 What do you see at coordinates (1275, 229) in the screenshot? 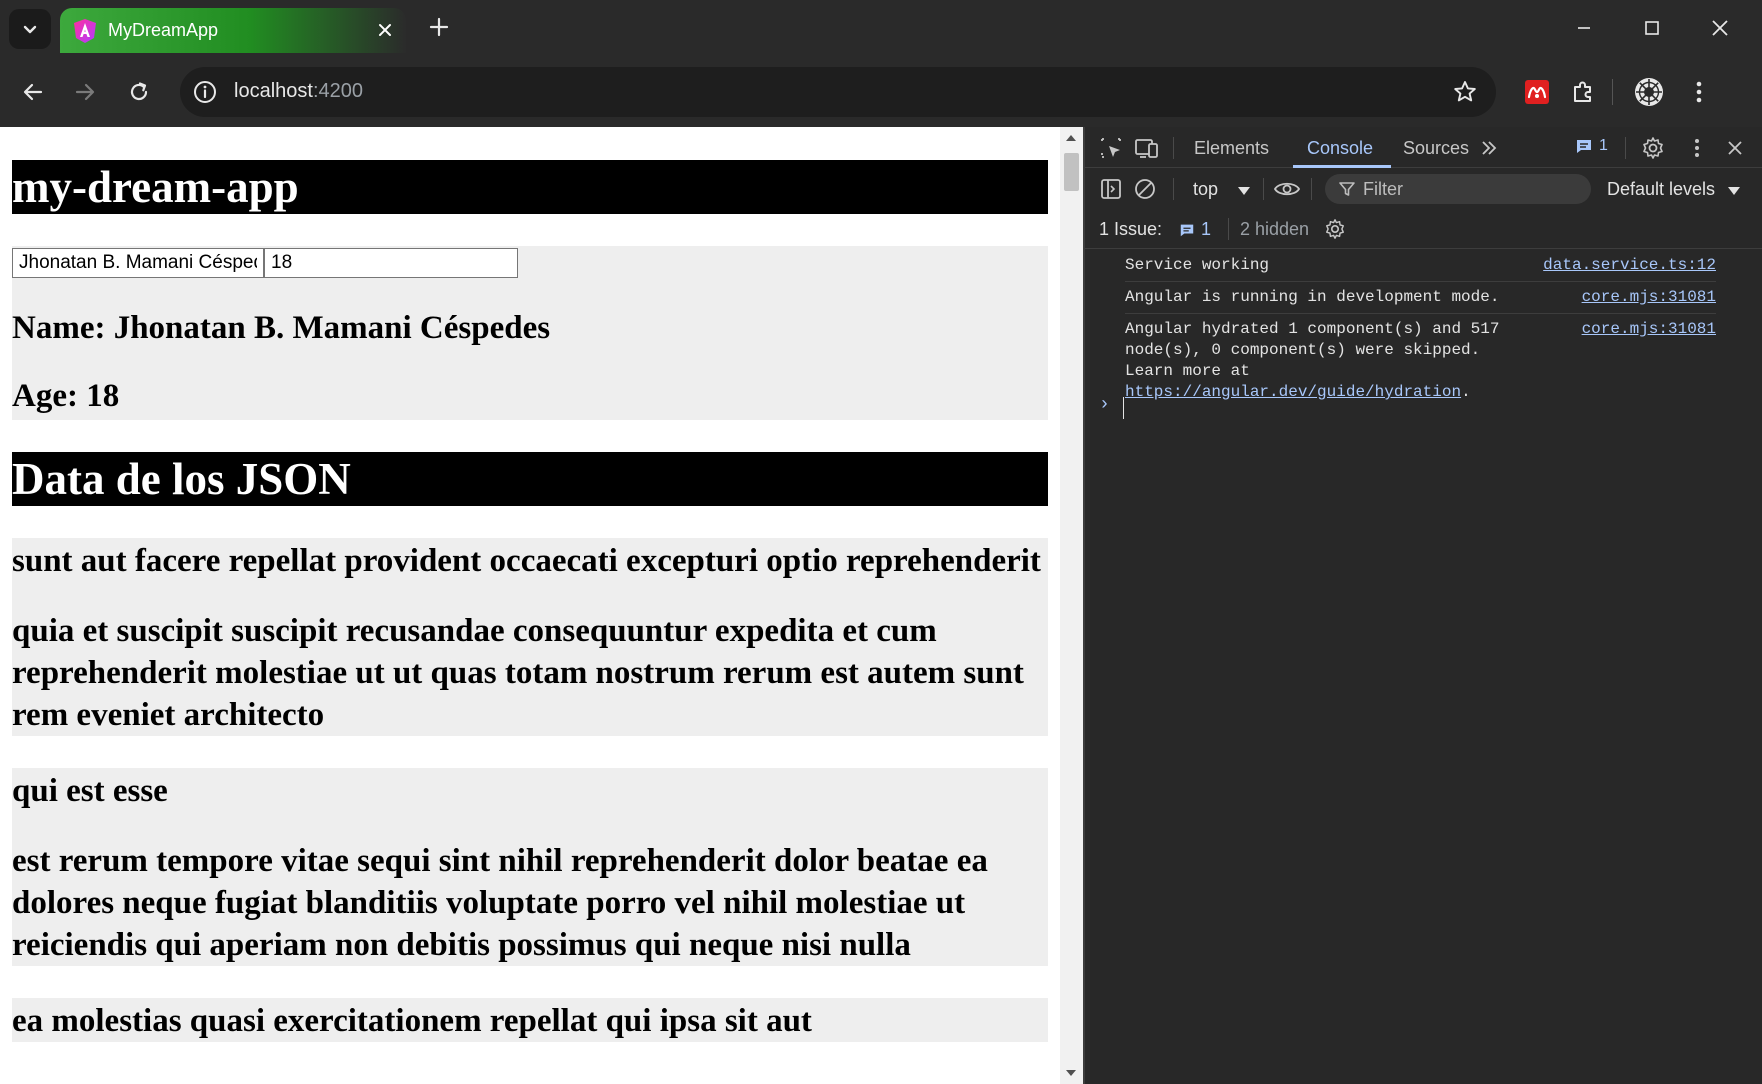
I see `hidden-messages-label: 2 hidden` at bounding box center [1275, 229].